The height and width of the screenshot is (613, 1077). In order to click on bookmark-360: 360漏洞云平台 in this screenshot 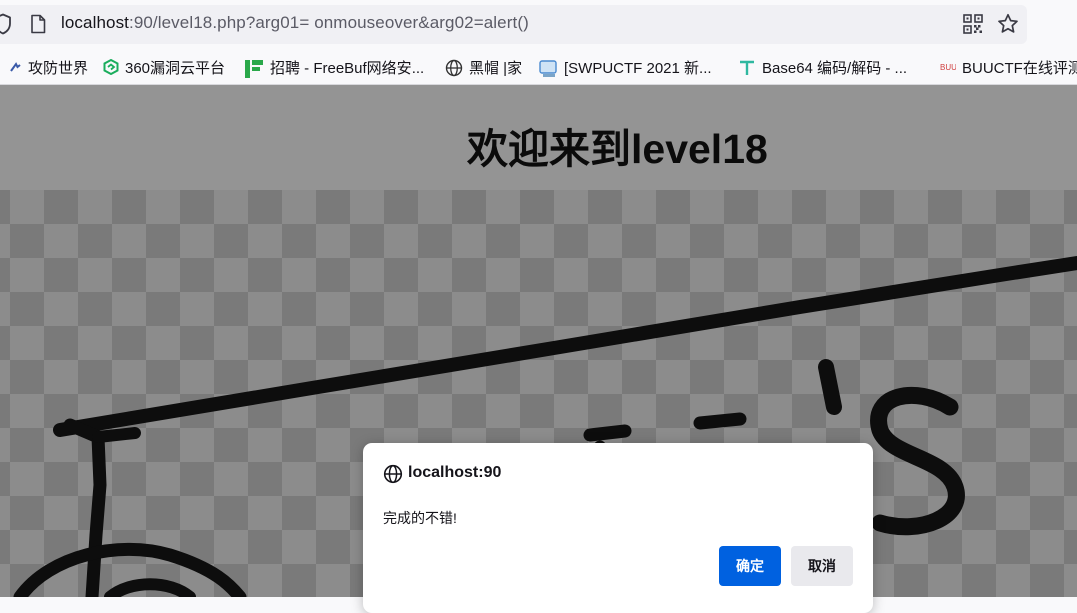, I will do `click(164, 67)`.